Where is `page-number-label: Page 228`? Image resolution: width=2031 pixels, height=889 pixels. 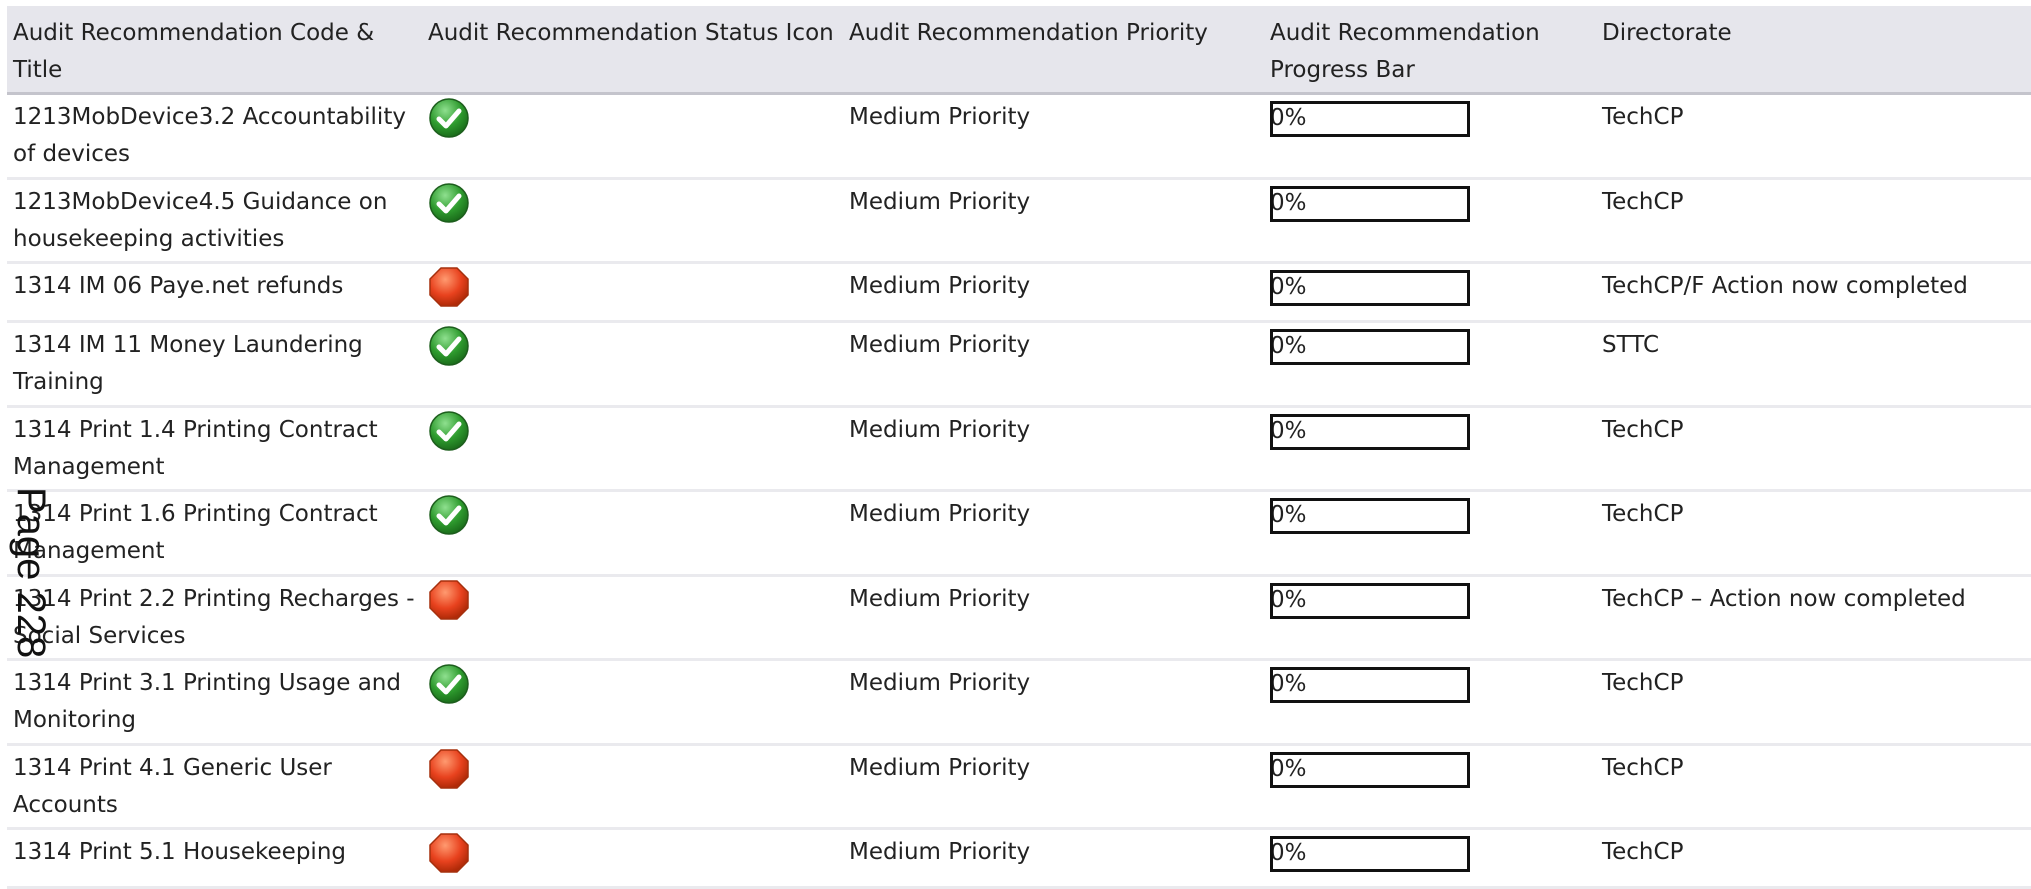 page-number-label: Page 228 is located at coordinates (31, 573).